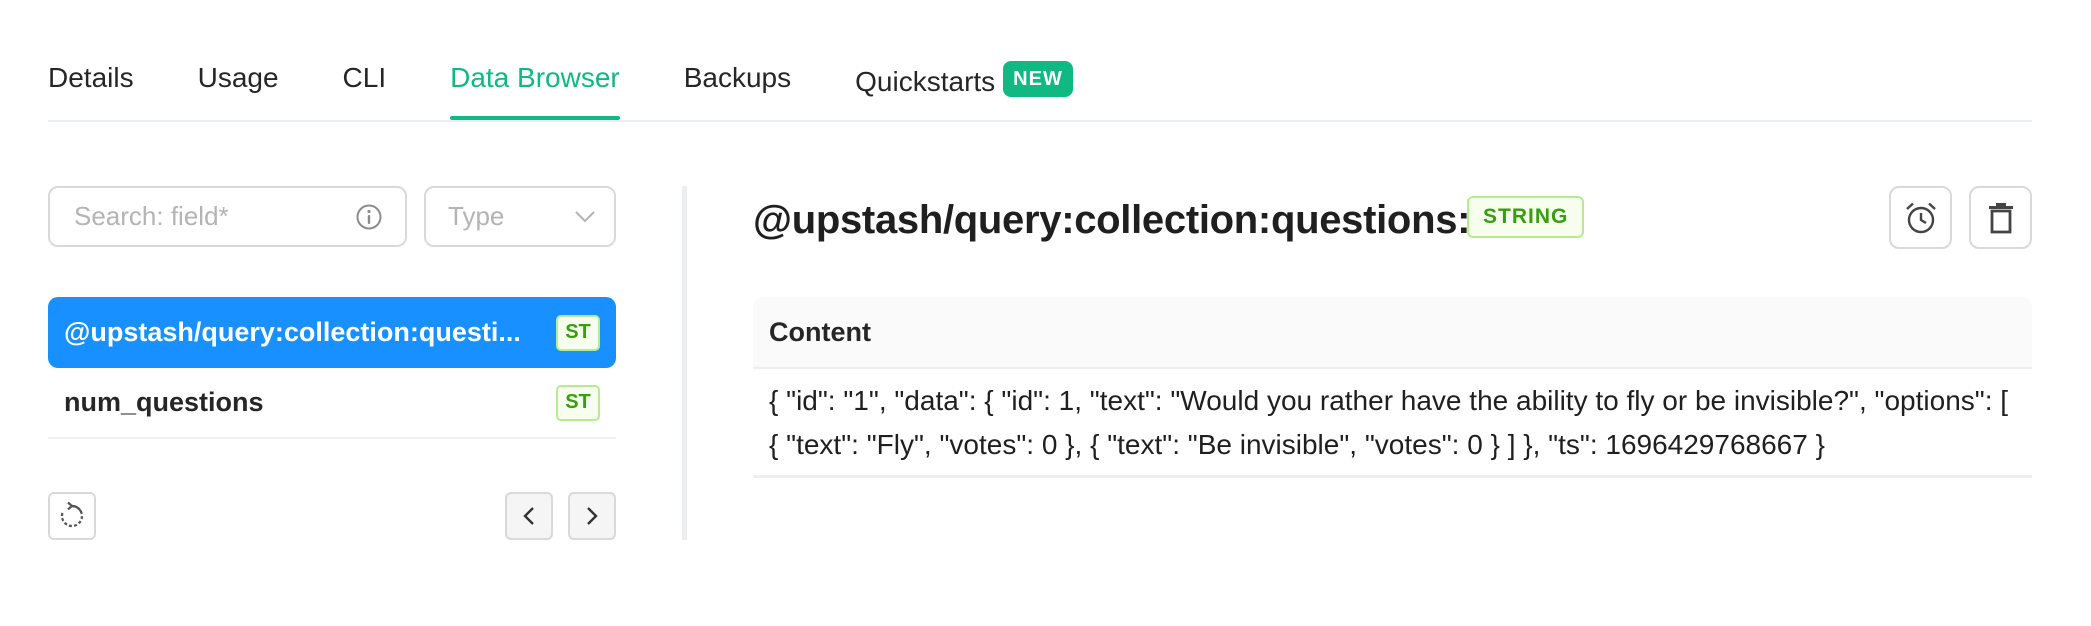 Image resolution: width=2091 pixels, height=626 pixels. What do you see at coordinates (164, 402) in the screenshot?
I see `key-name: num_questions` at bounding box center [164, 402].